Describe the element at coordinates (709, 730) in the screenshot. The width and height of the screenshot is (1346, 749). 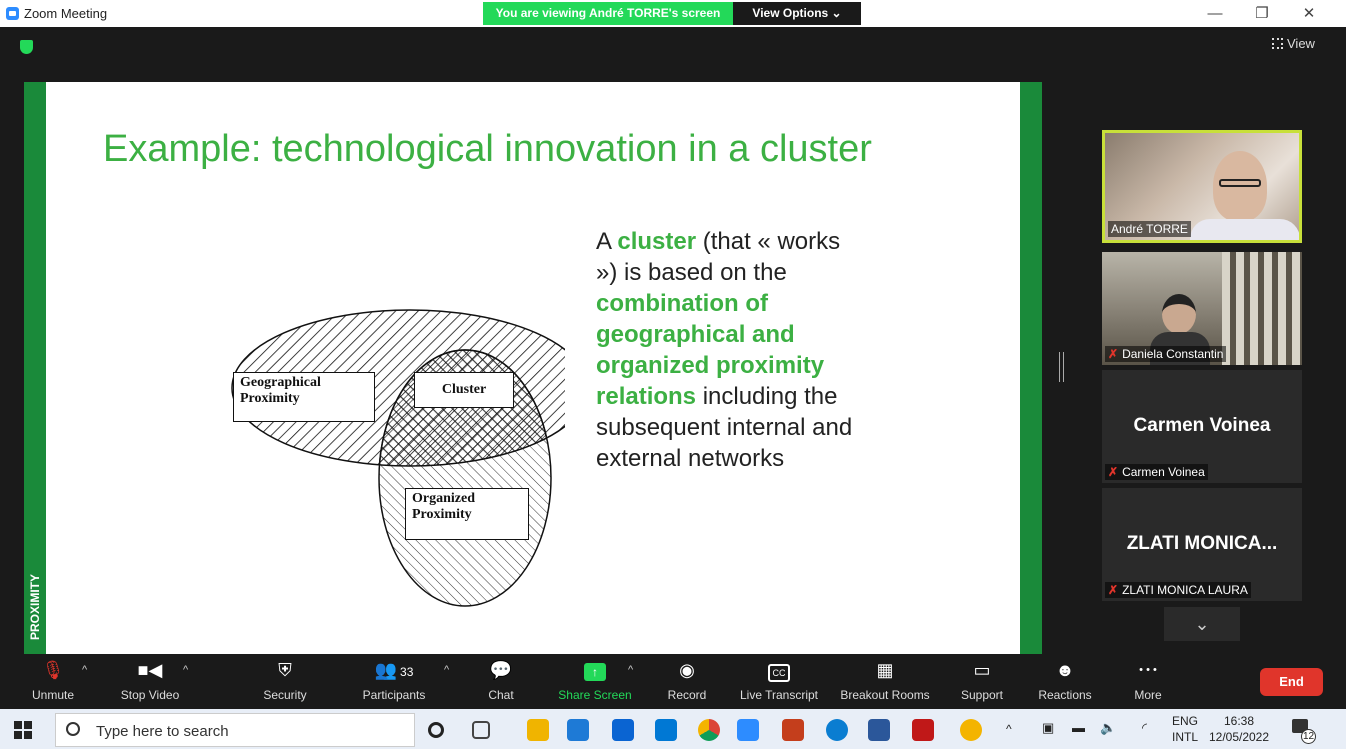
I see `chrome-icon` at that location.